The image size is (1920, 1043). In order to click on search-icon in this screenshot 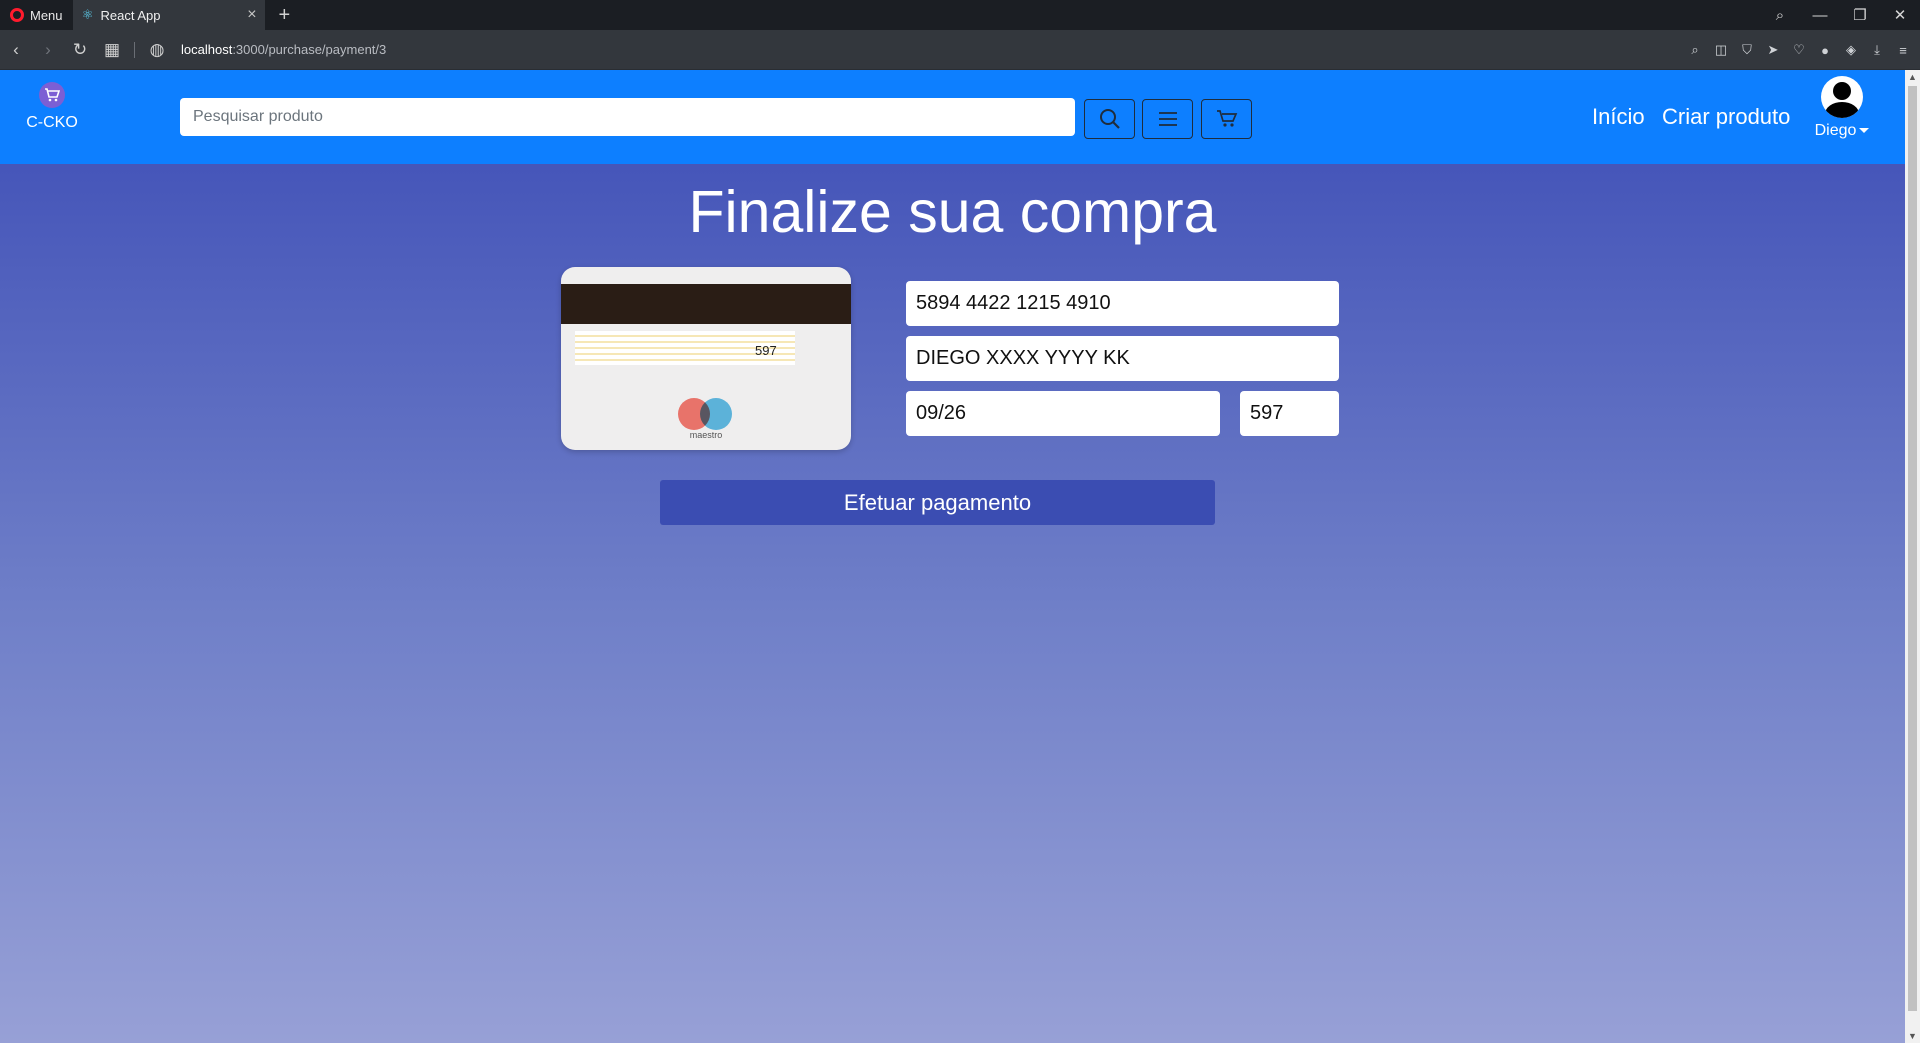, I will do `click(1109, 119)`.